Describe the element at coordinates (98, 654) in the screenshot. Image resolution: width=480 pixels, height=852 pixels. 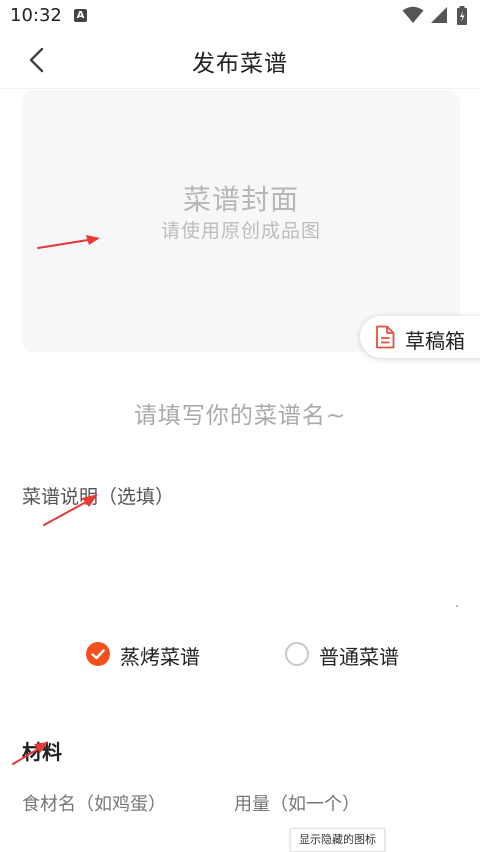
I see `checked-radio-icon` at that location.